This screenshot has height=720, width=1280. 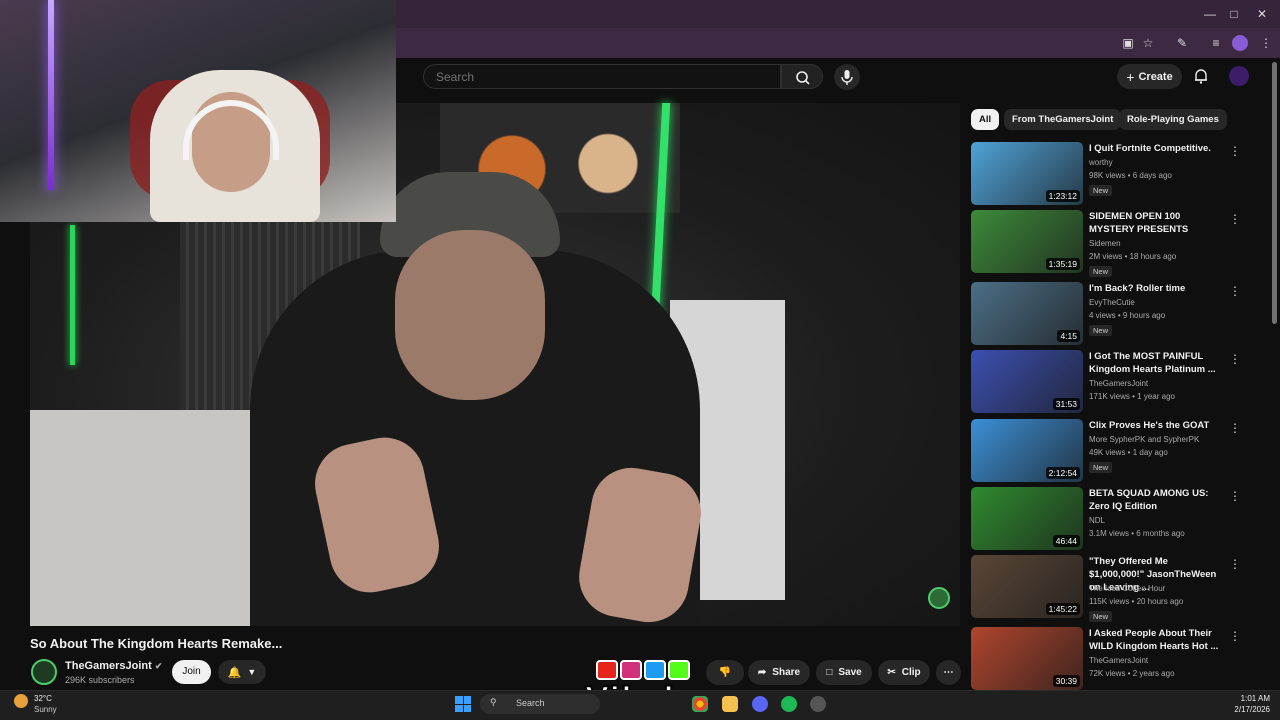 What do you see at coordinates (1062, 473) in the screenshot?
I see `video-duration: 2:12:54` at bounding box center [1062, 473].